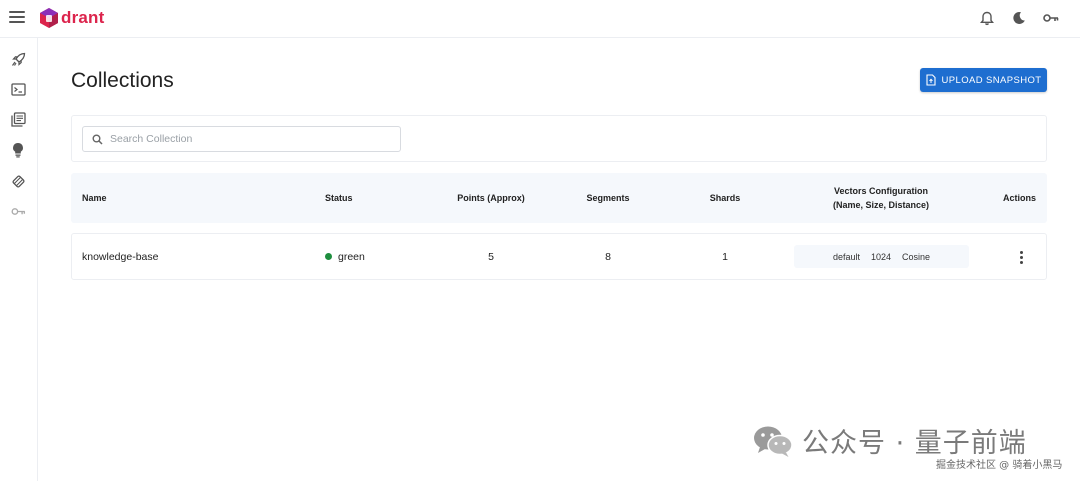 The width and height of the screenshot is (1080, 481). I want to click on segments-count: 8, so click(608, 256).